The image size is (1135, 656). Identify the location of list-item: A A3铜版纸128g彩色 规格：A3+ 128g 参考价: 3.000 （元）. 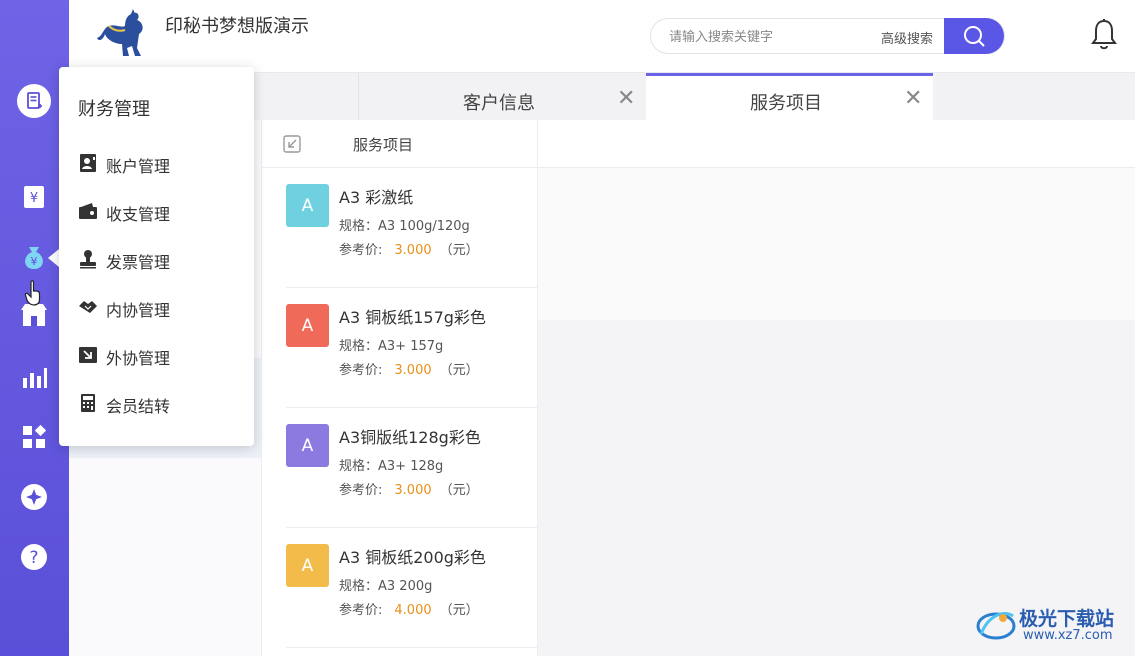
(412, 468).